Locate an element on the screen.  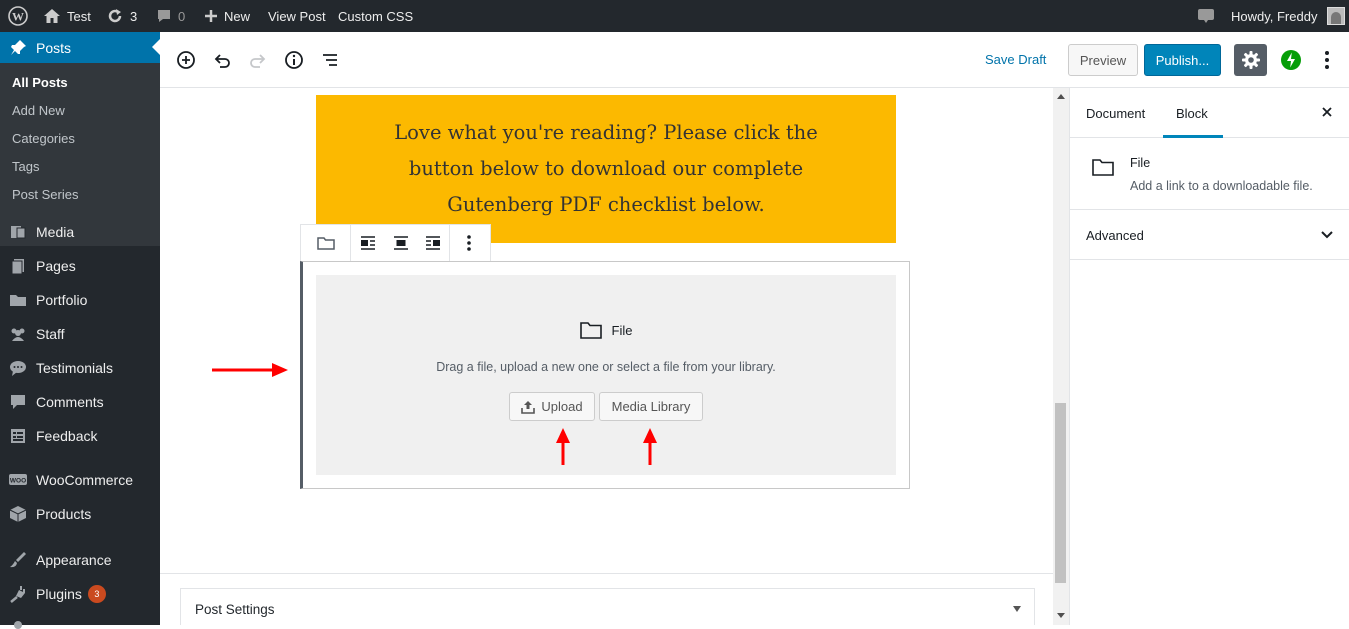
sidebar-item-label: Comments is located at coordinates (70, 402).